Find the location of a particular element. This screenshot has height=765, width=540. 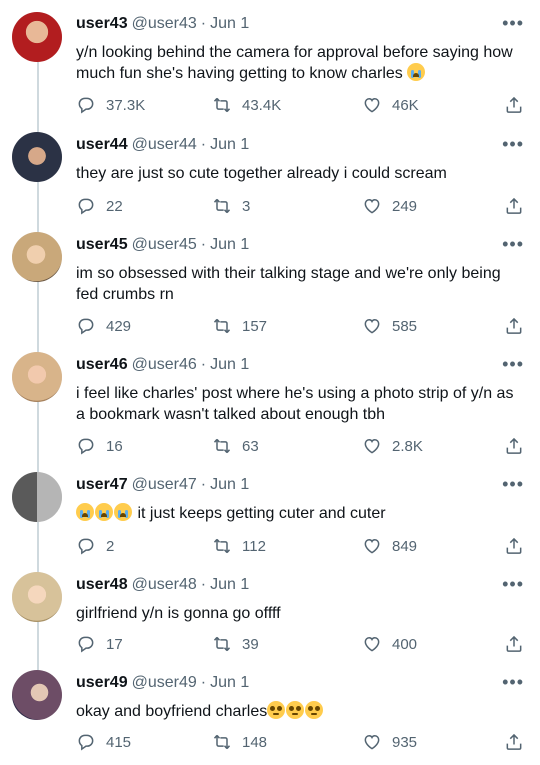

pleading-face-emoji-icon is located at coordinates (314, 710).